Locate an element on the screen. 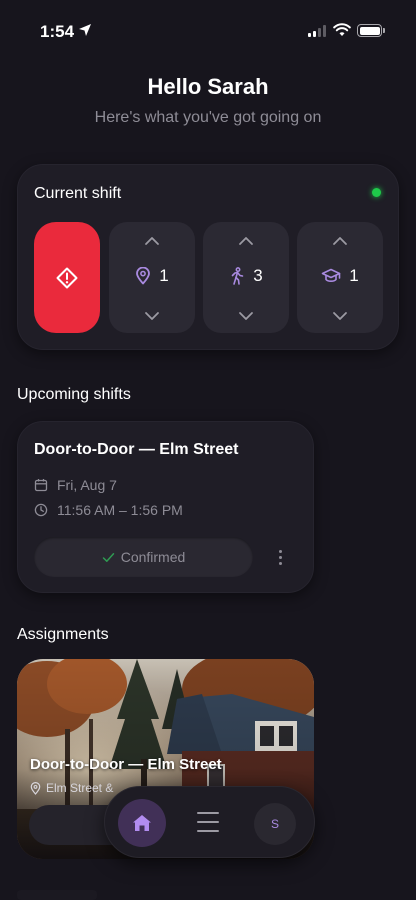  status-time: 1:54 is located at coordinates (57, 31).